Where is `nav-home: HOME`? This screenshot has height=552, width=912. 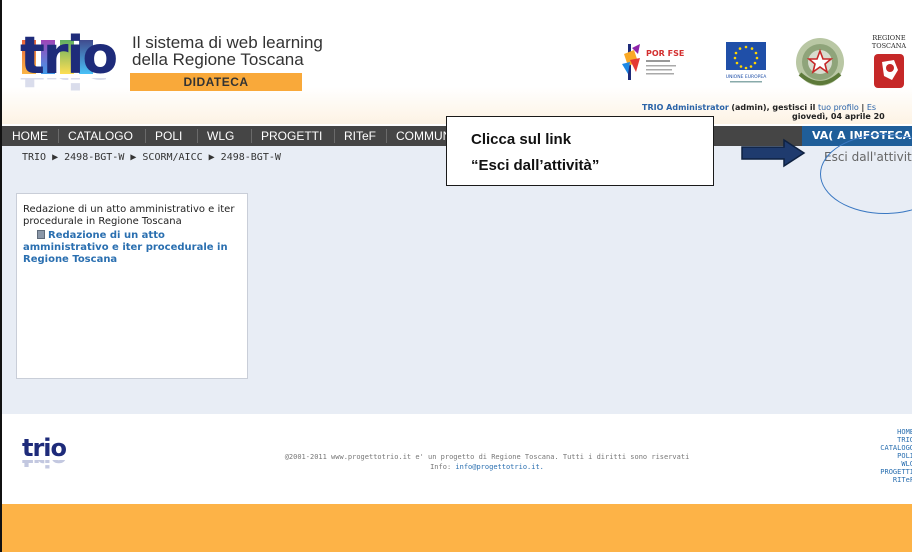
nav-home: HOME is located at coordinates (30, 136).